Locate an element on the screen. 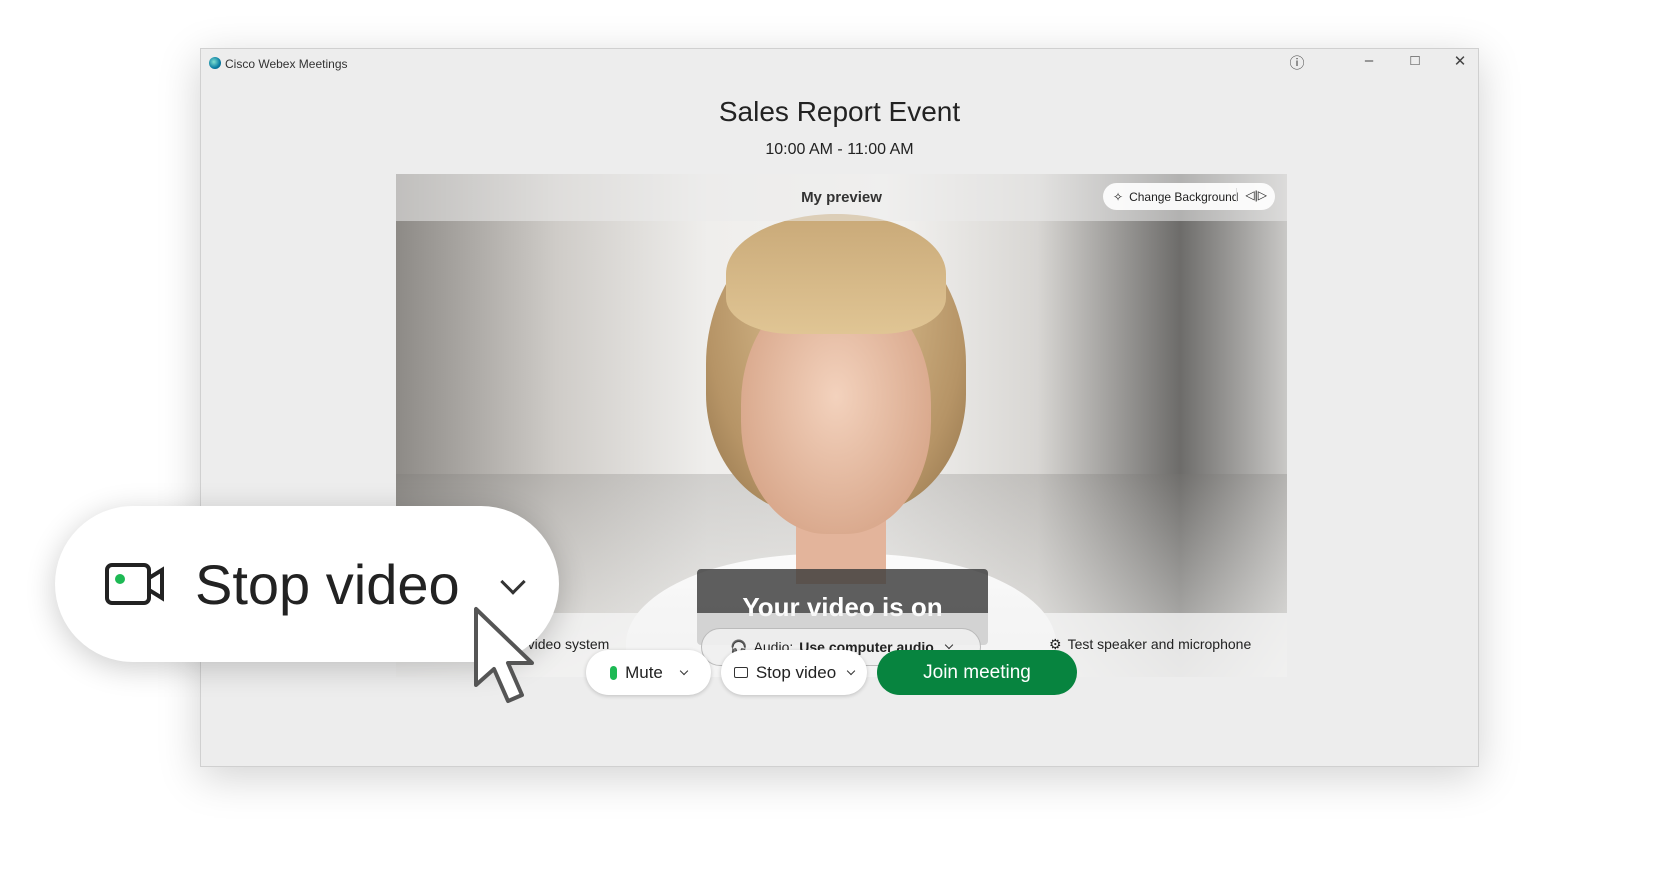 This screenshot has height=880, width=1664. preview-header: My preview ✧ Change Background ◁|▷ is located at coordinates (841, 197).